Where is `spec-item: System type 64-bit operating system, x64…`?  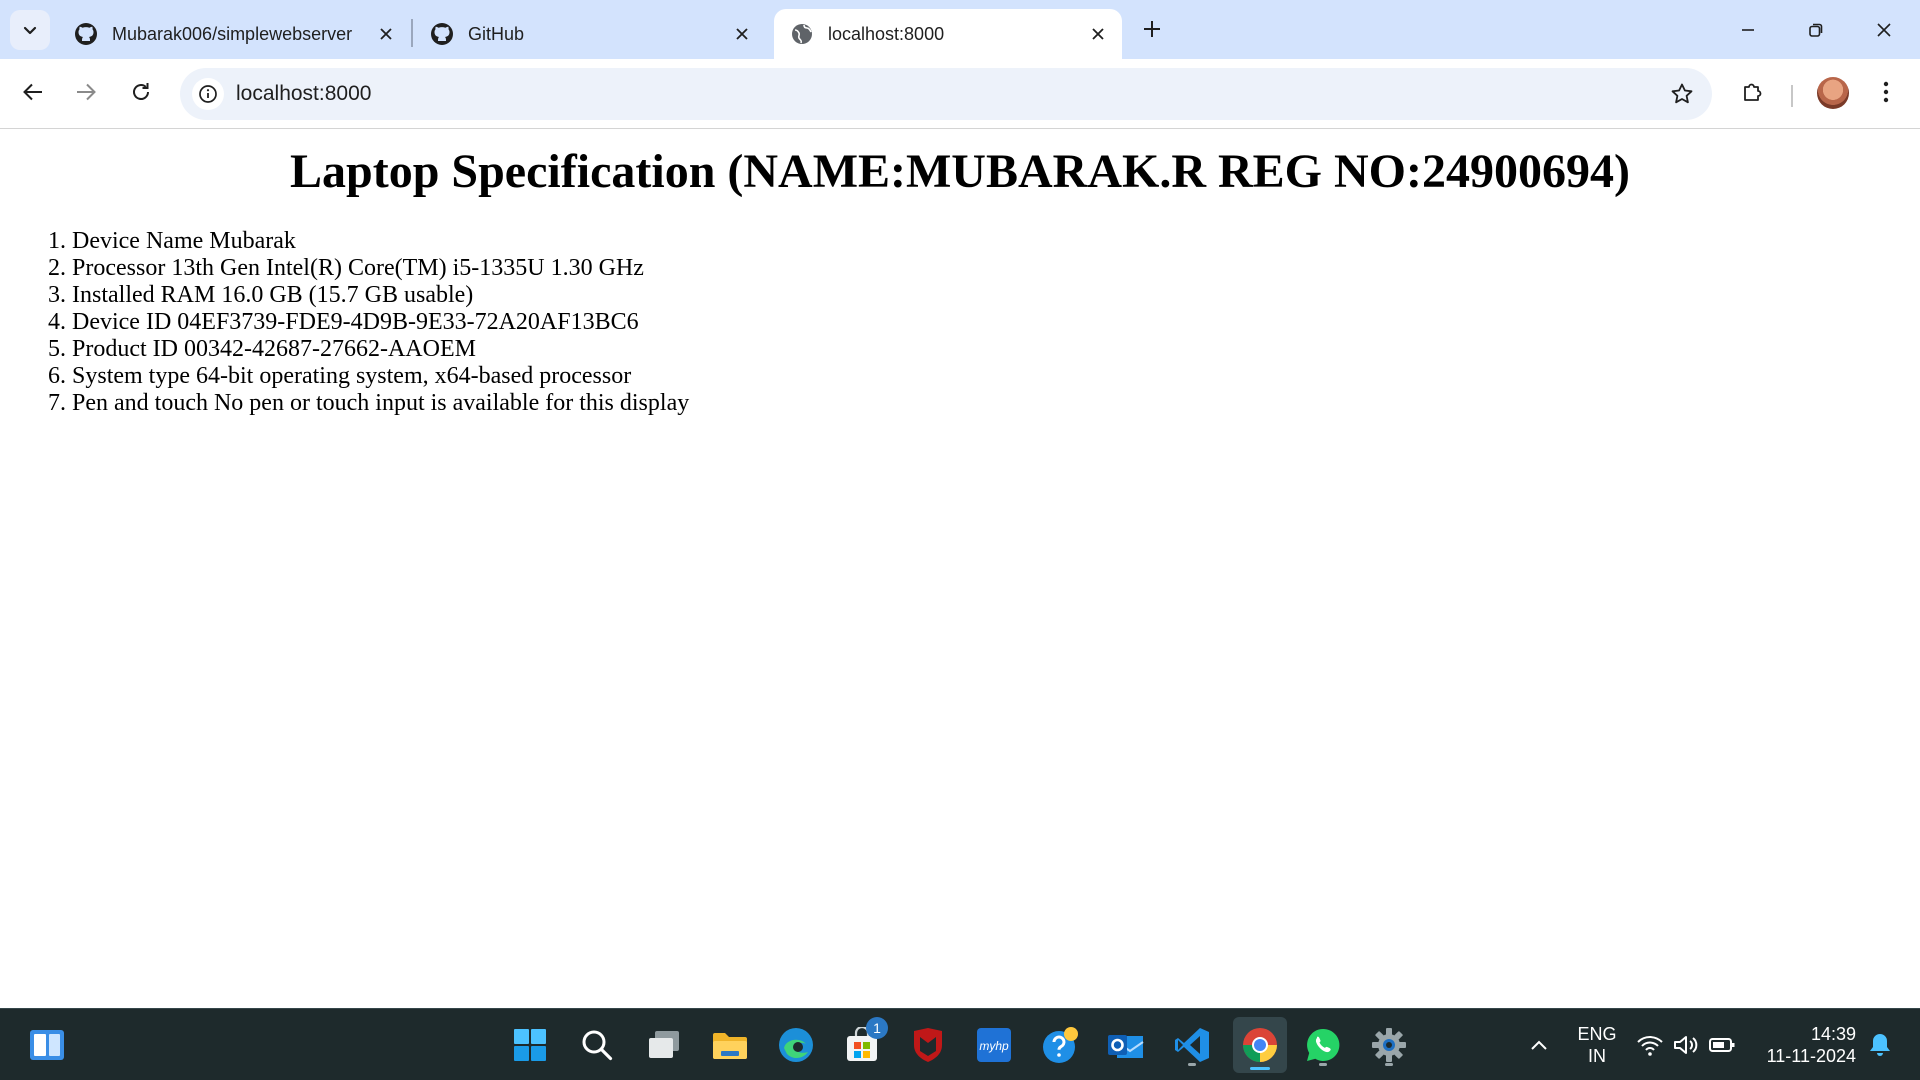
spec-item: System type 64-bit operating system, x64… is located at coordinates (380, 376).